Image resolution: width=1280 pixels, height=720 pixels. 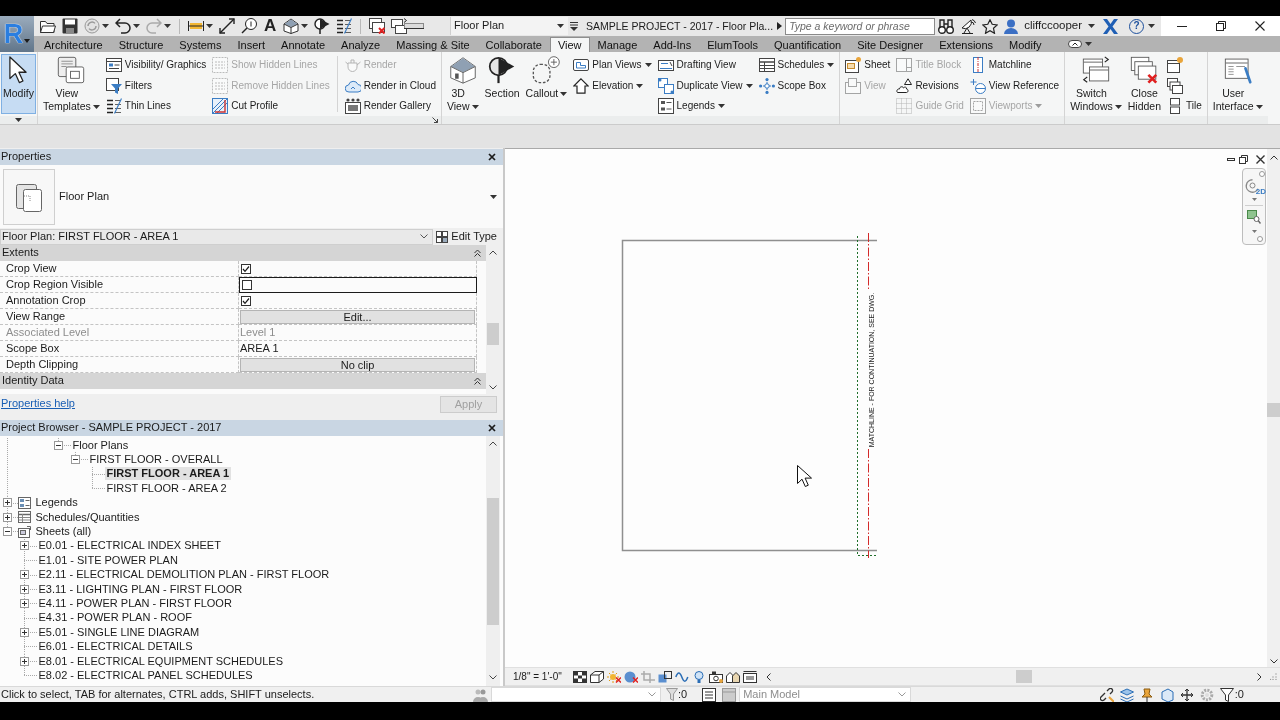 What do you see at coordinates (1254, 217) in the screenshot?
I see `zoom-window-icon` at bounding box center [1254, 217].